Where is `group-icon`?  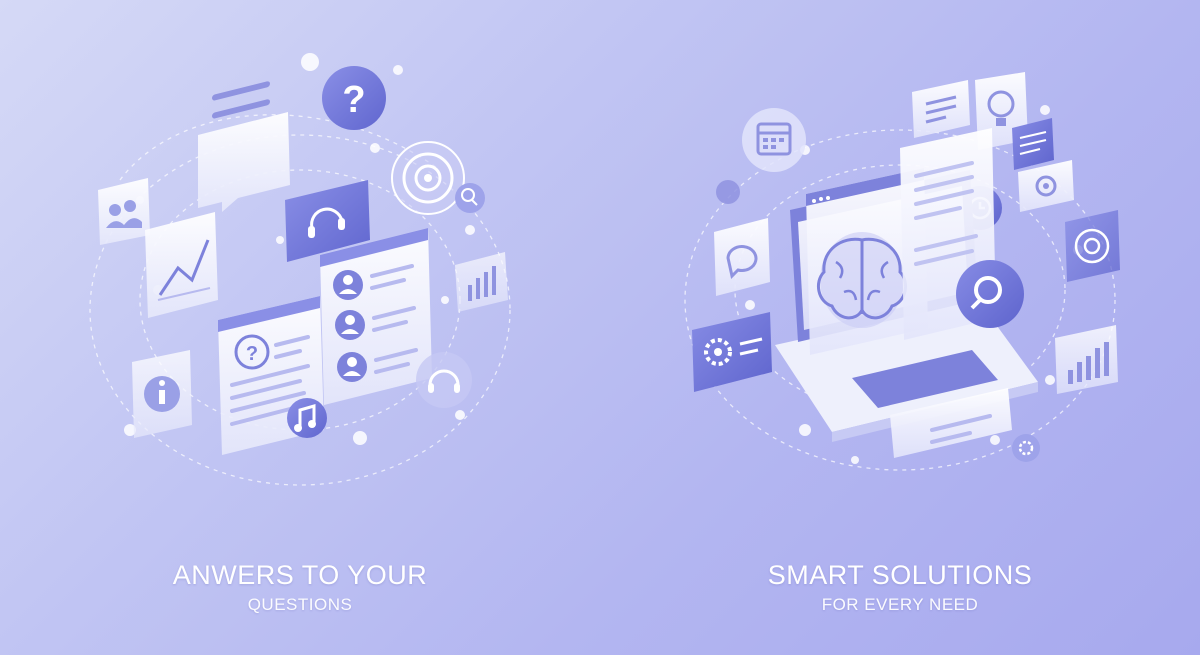
group-icon is located at coordinates (124, 211).